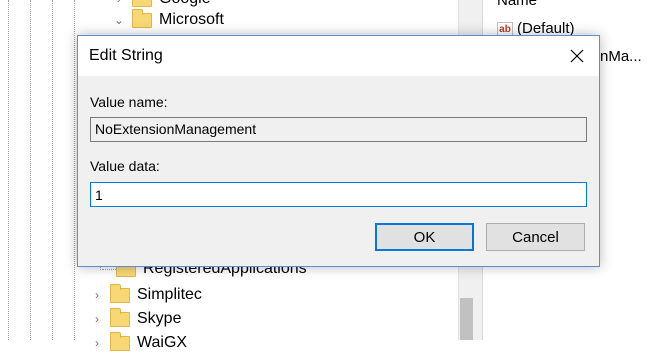  Describe the element at coordinates (135, 319) in the screenshot. I see `tree-item-skype: › Skype` at that location.